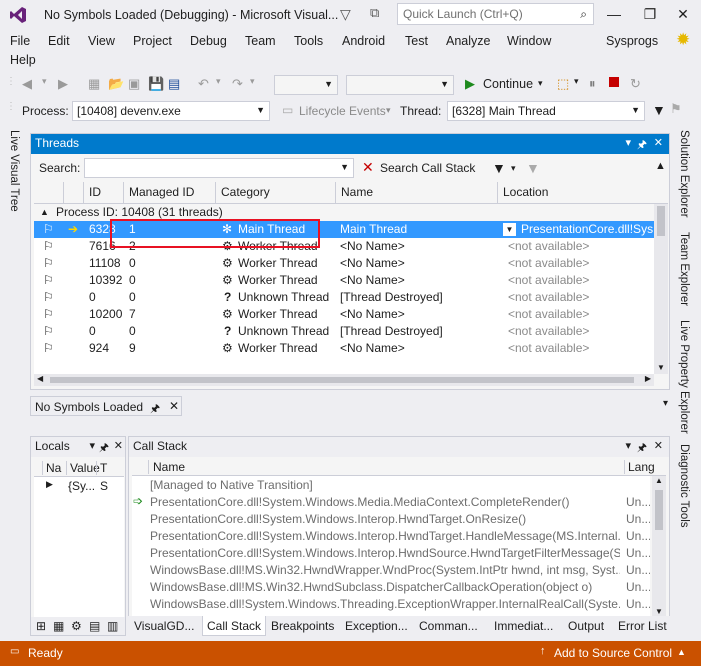 This screenshot has width=701, height=666. I want to click on locals-row: ▶ {Sy... S, so click(79, 487).